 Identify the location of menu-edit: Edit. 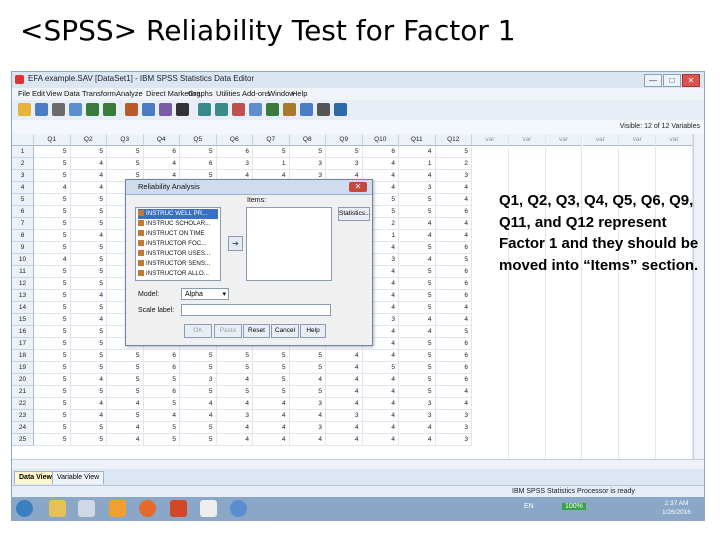
(38, 93).